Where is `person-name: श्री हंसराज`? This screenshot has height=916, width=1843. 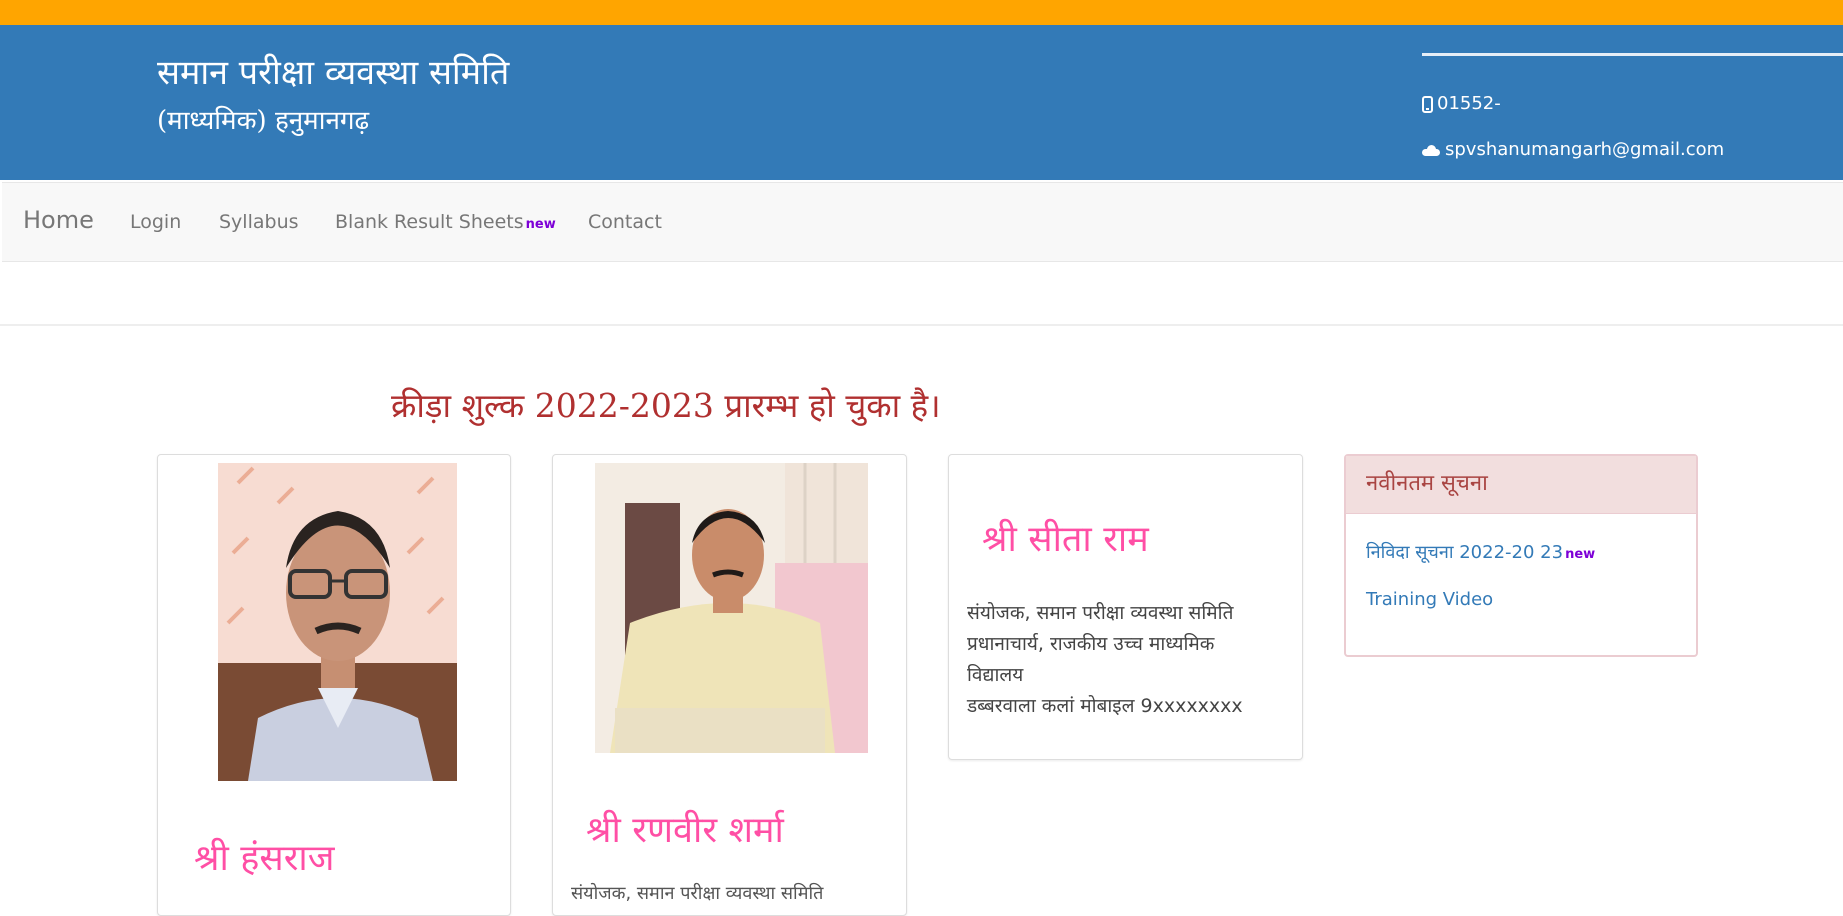
person-name: श्री हंसराज is located at coordinates (264, 858).